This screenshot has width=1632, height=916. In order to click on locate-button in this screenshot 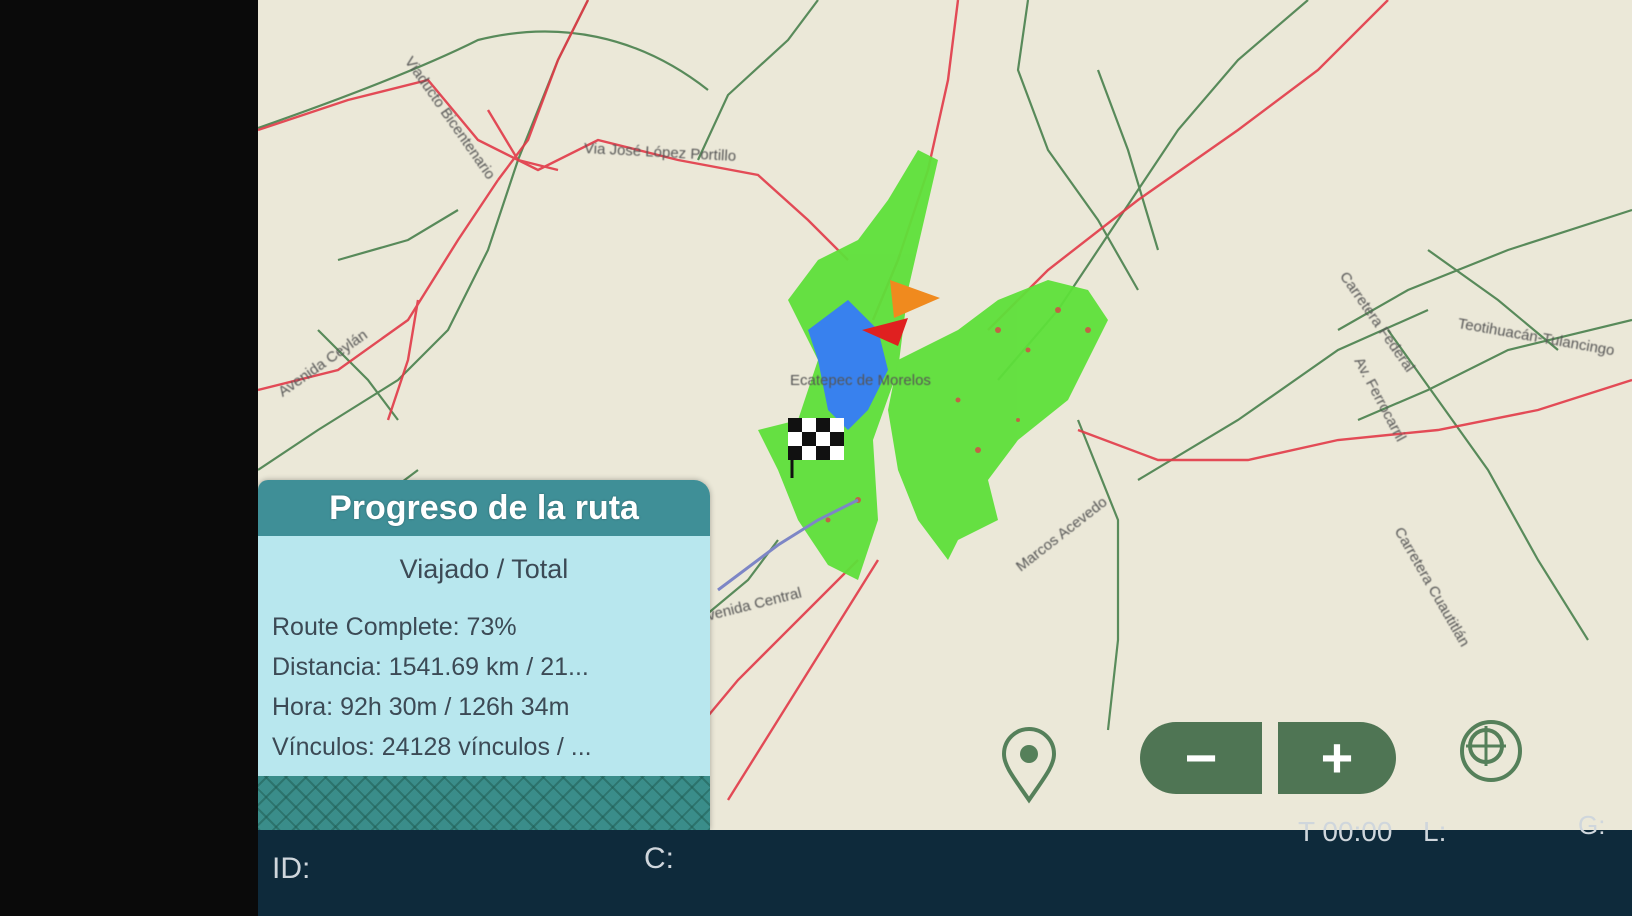, I will do `click(1491, 751)`.